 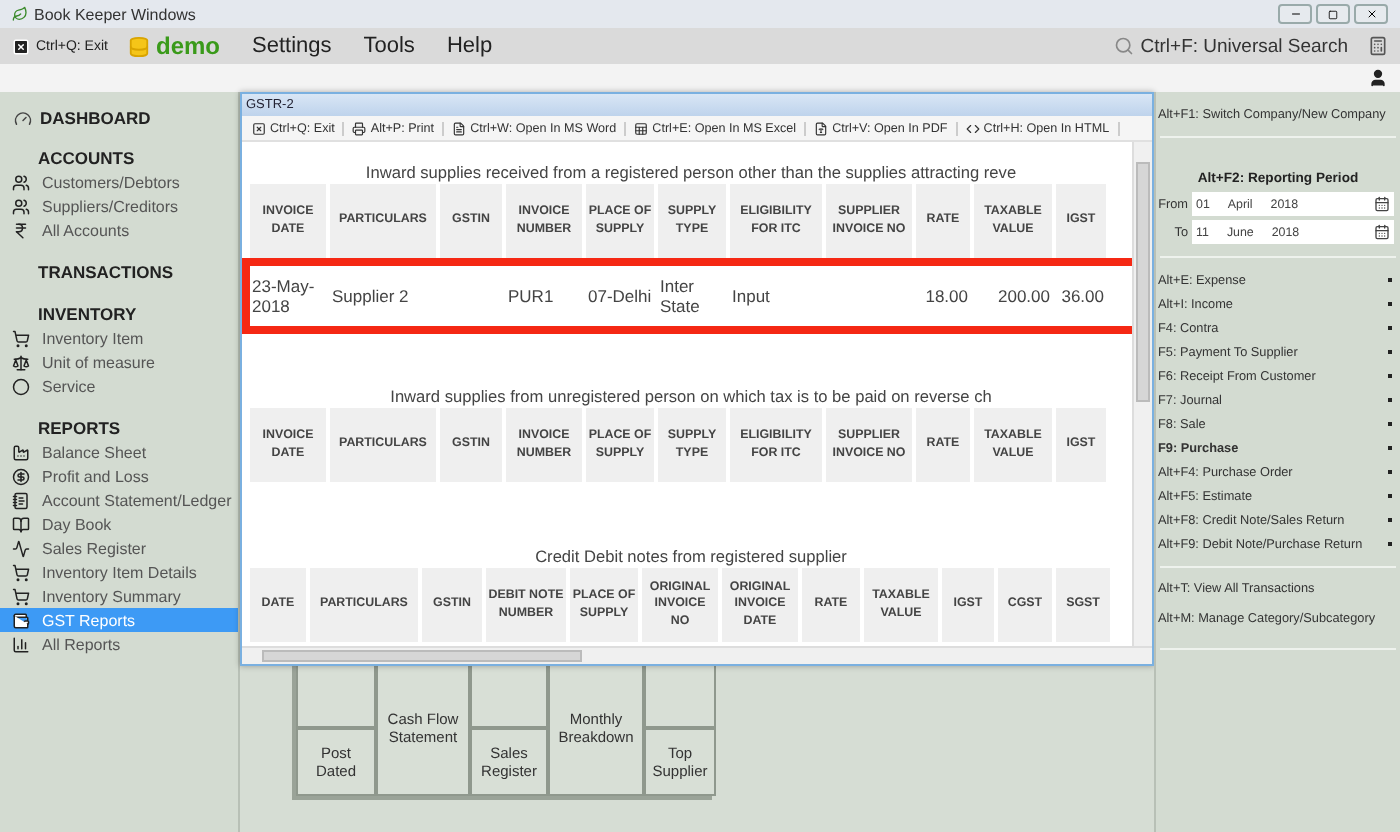 I want to click on spreadsheet-icon, so click(x=641, y=128).